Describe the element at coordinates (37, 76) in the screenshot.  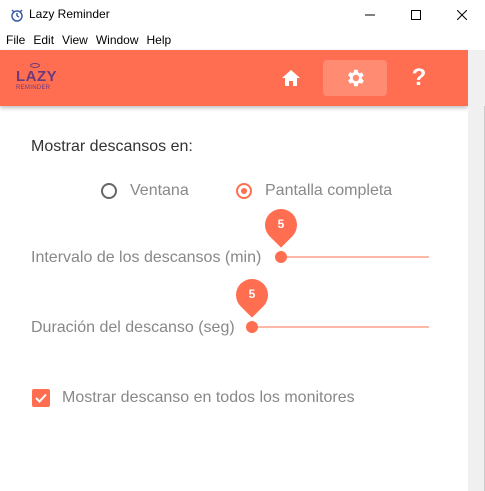
I see `logo-text-top: LAZY` at that location.